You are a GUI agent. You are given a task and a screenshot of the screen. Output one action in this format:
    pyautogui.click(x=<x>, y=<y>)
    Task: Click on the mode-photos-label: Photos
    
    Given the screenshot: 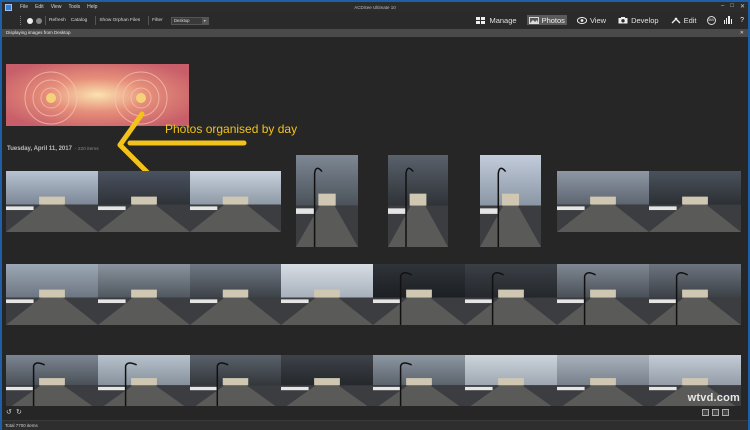 What is the action you would take?
    pyautogui.click(x=553, y=20)
    